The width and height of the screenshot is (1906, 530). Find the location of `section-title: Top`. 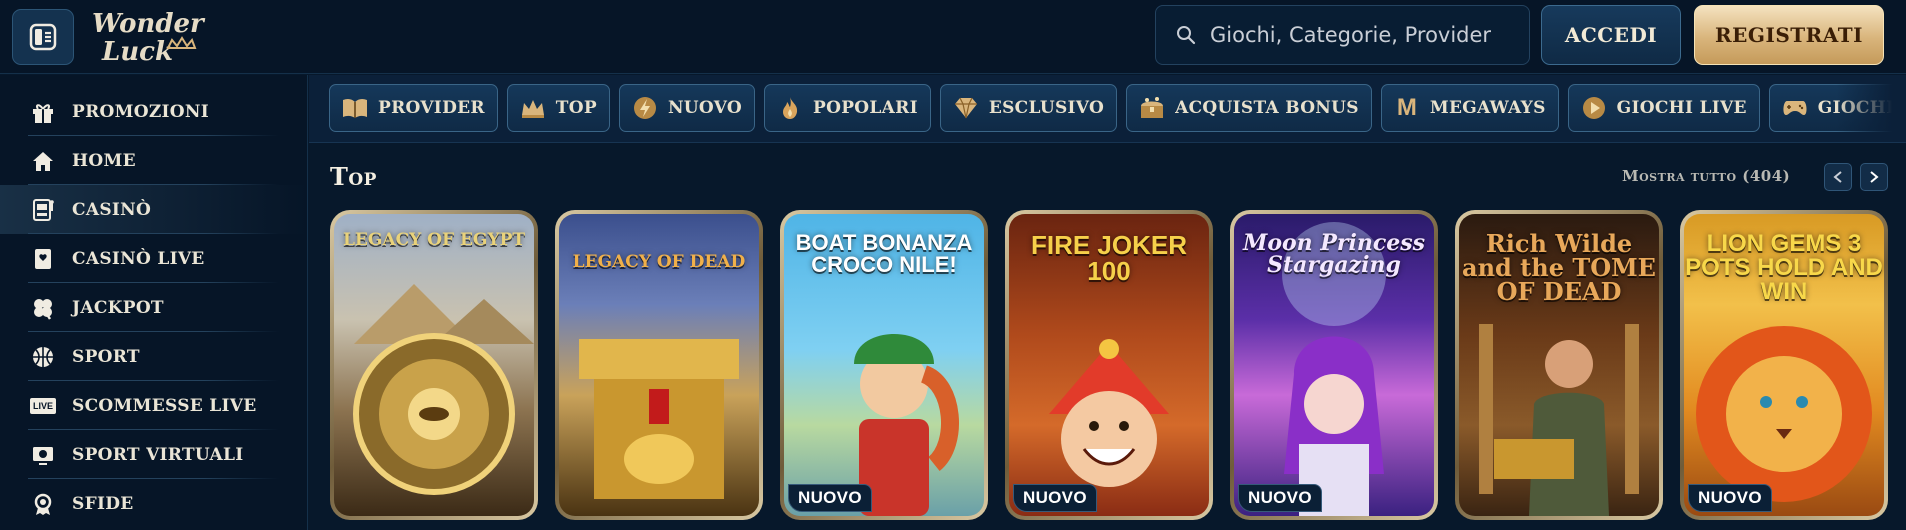

section-title: Top is located at coordinates (353, 176).